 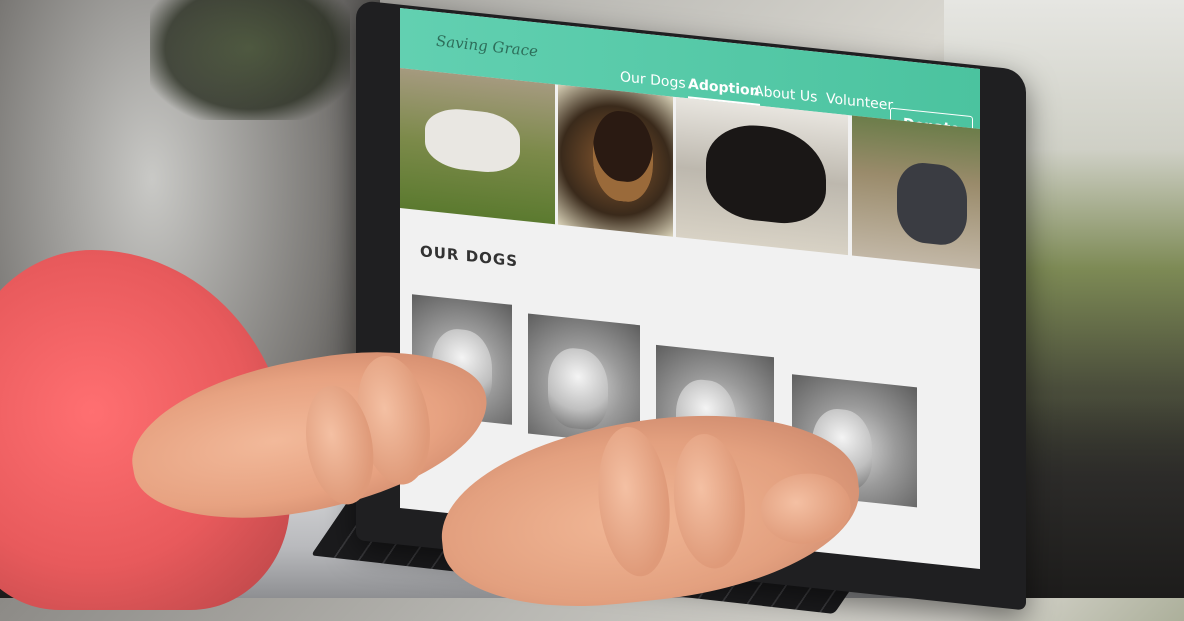 What do you see at coordinates (785, 94) in the screenshot?
I see `nav-about-us: About Us` at bounding box center [785, 94].